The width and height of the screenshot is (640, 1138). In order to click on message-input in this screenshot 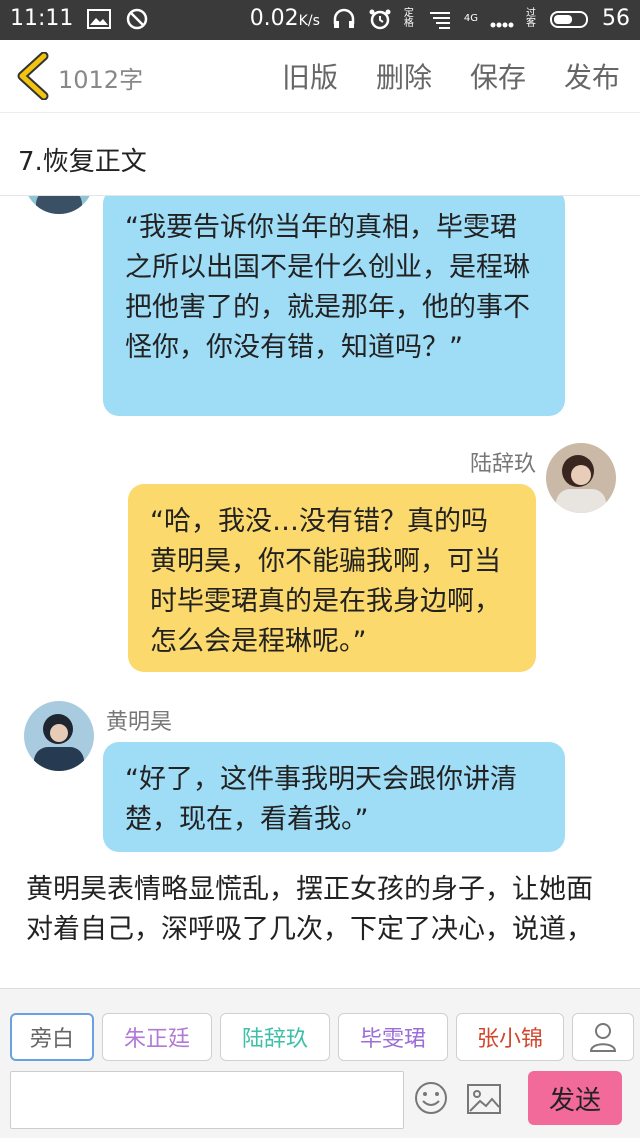, I will do `click(207, 1100)`.